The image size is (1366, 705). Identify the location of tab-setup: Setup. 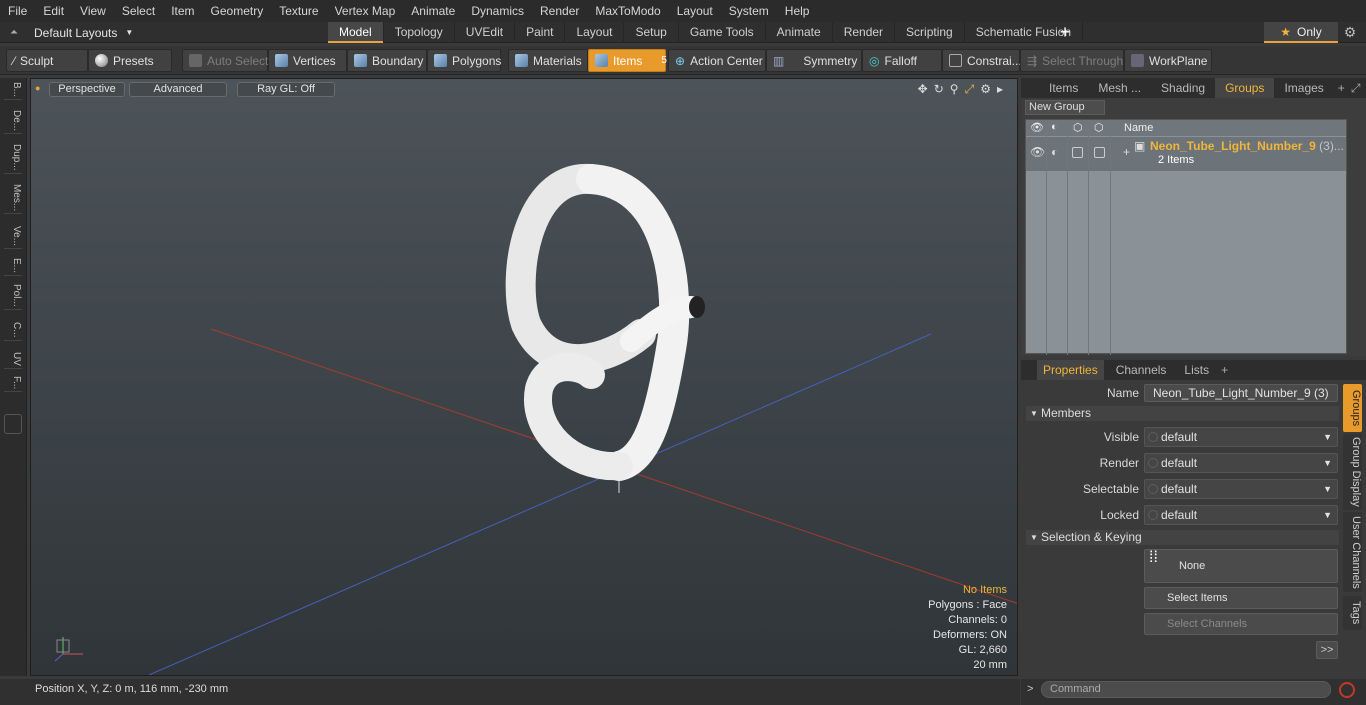
(651, 32).